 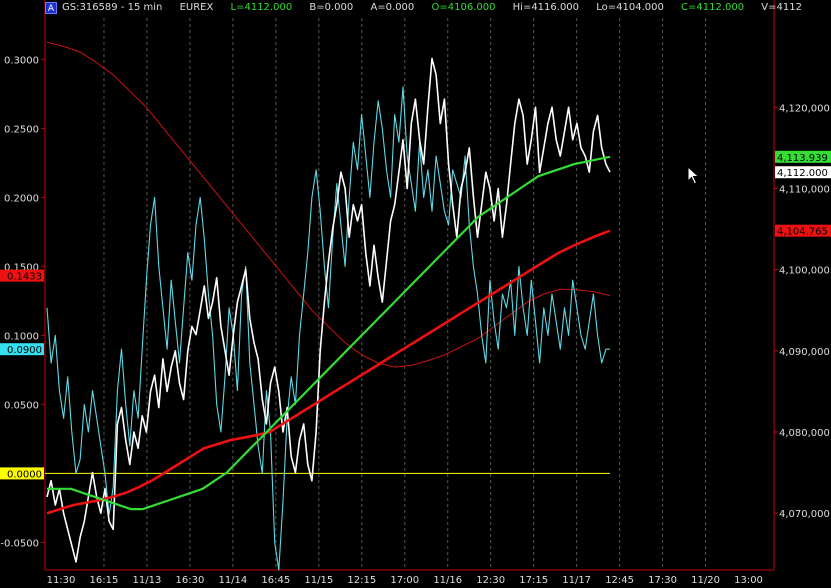 I want to click on right-value-marker-label: 4,113.939, so click(x=802, y=158).